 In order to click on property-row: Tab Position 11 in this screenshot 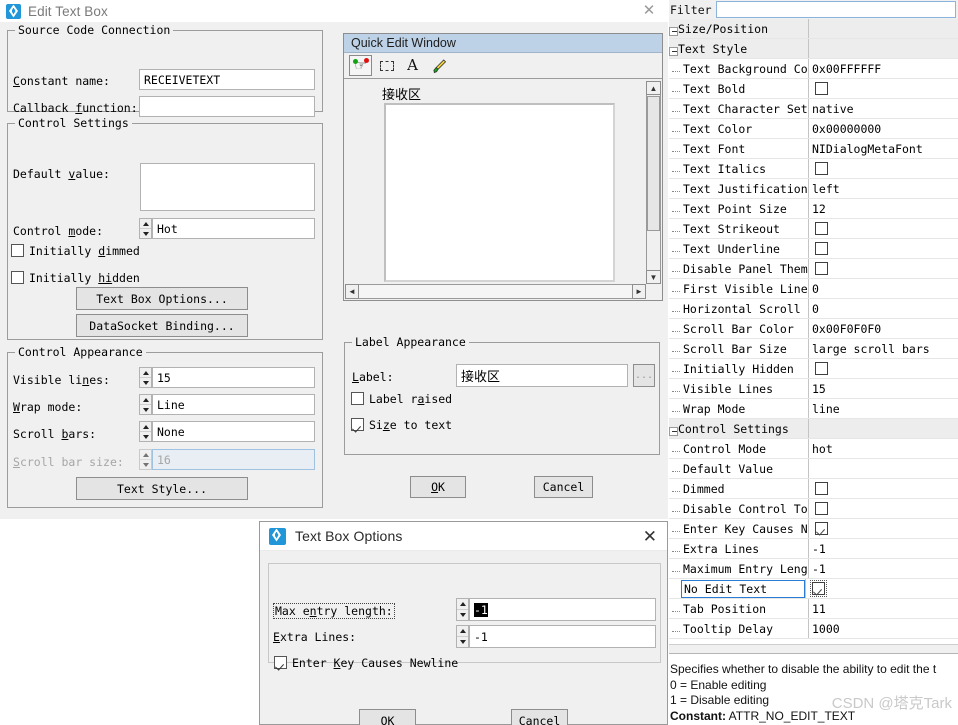, I will do `click(813, 609)`.